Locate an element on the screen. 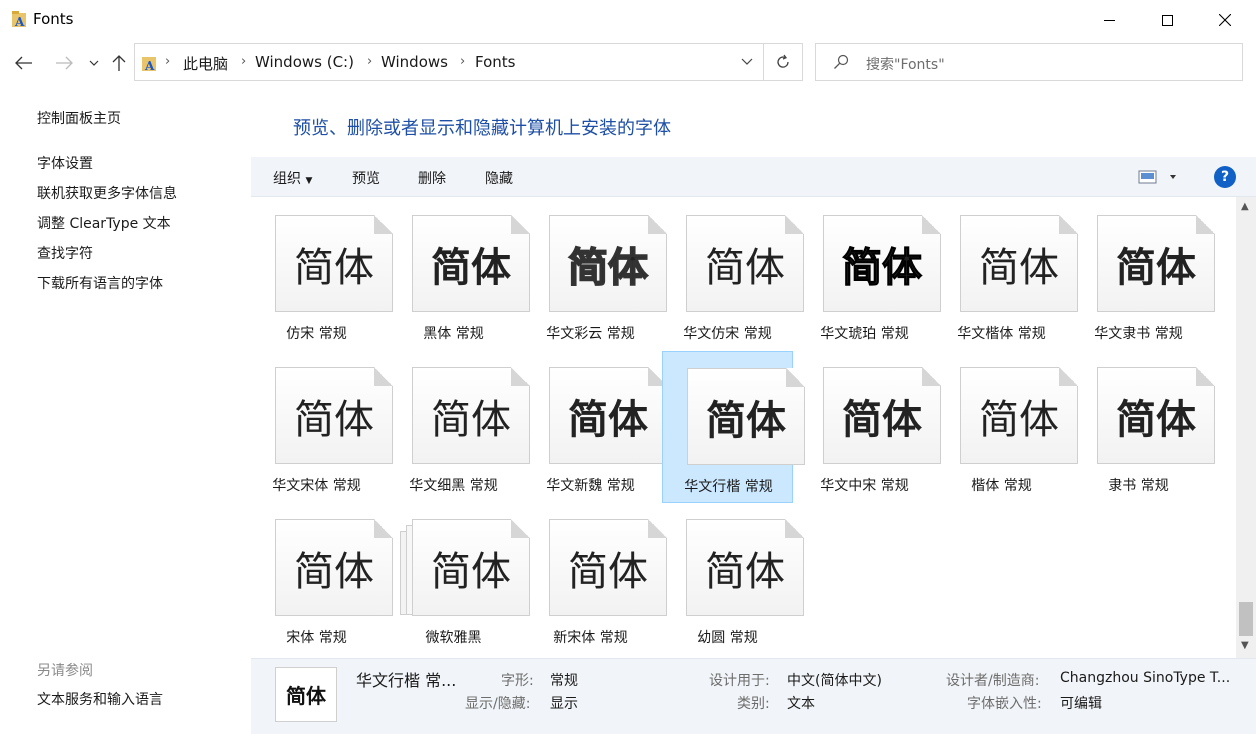 The width and height of the screenshot is (1256, 734). font-label: 华文中宋 常规 is located at coordinates (864, 486).